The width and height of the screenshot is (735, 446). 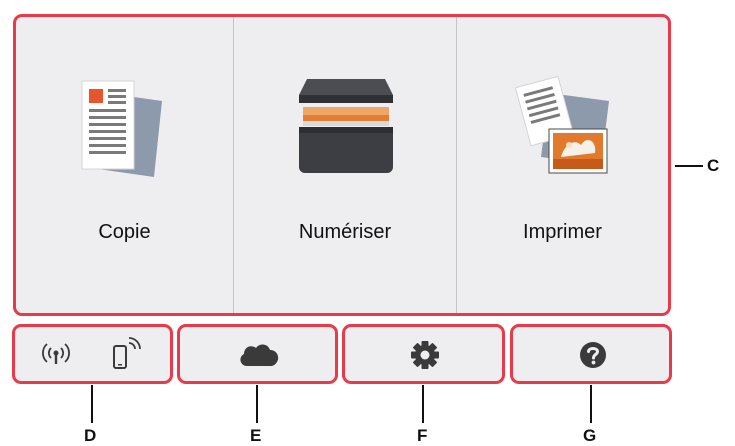 What do you see at coordinates (121, 128) in the screenshot?
I see `copy-icon` at bounding box center [121, 128].